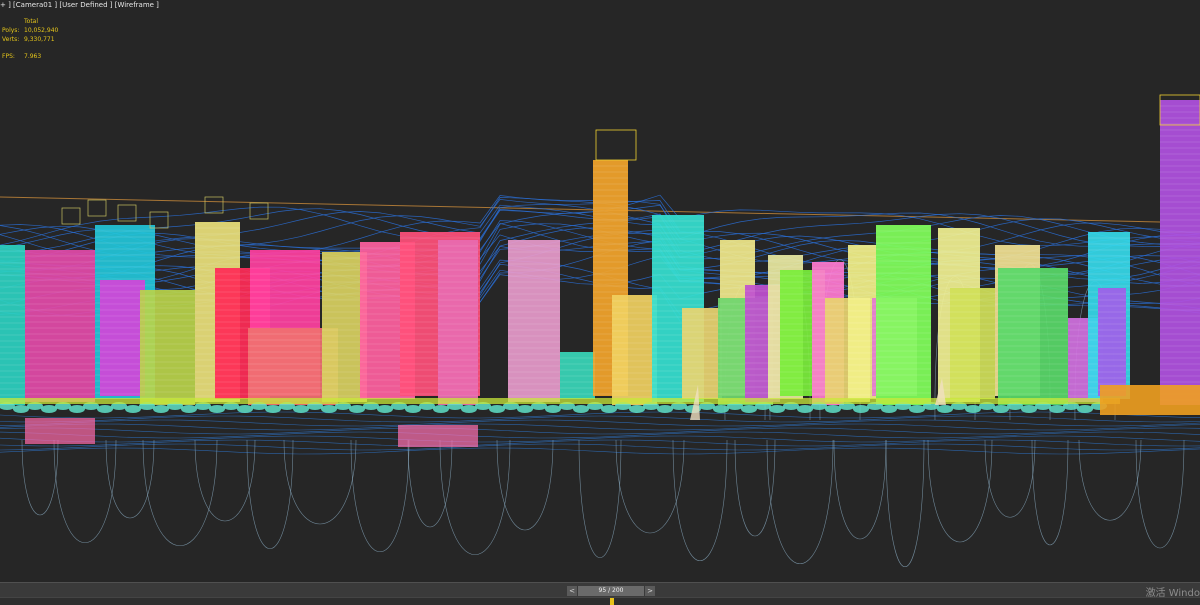 This screenshot has height=605, width=1200. What do you see at coordinates (31, 21) in the screenshot?
I see `stats-header: Total` at bounding box center [31, 21].